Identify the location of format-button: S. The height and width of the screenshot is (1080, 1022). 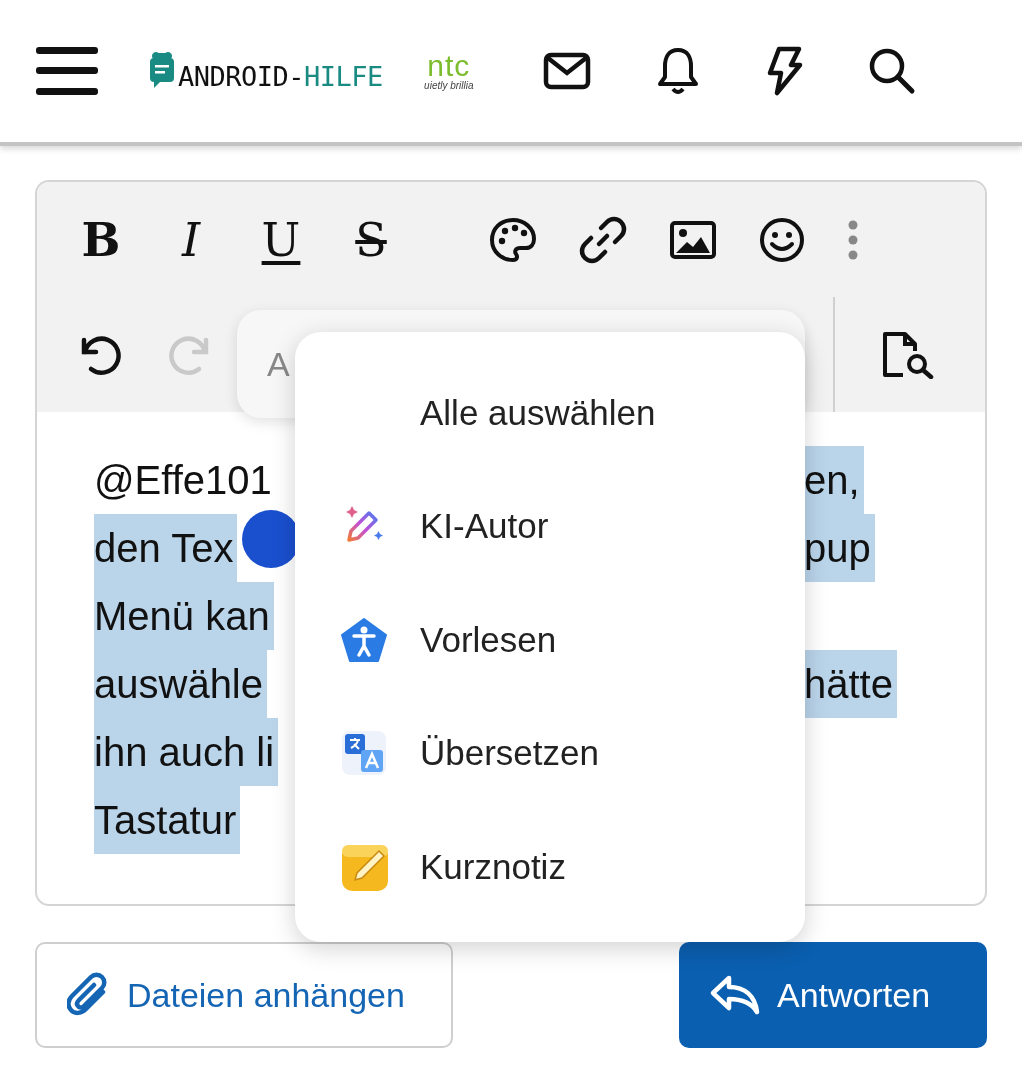
(371, 239).